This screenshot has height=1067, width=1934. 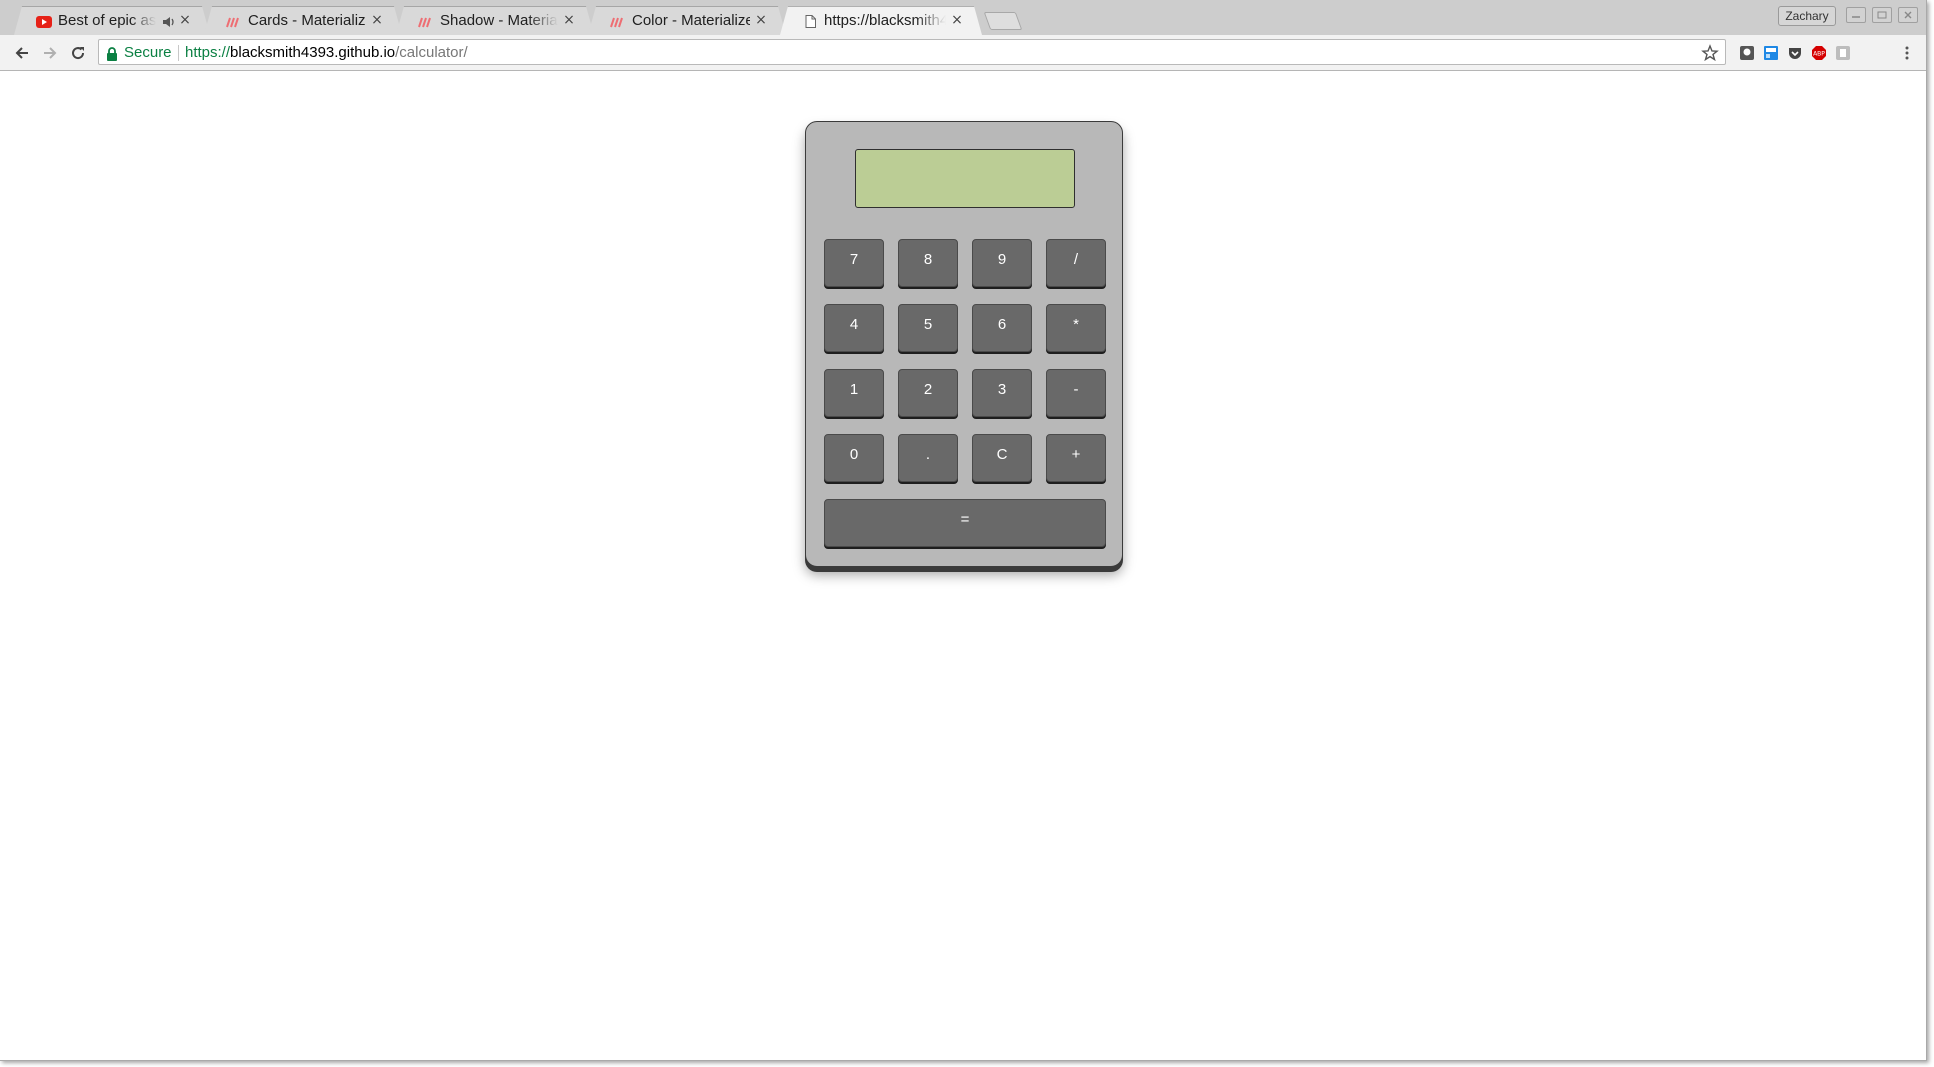 What do you see at coordinates (1747, 53) in the screenshot?
I see `ghostery-icon` at bounding box center [1747, 53].